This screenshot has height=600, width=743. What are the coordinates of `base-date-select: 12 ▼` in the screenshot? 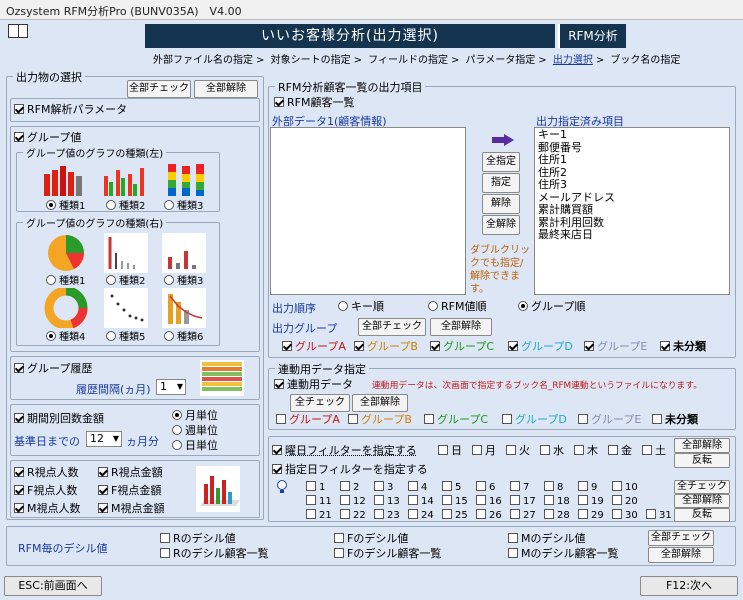 It's located at (104, 439).